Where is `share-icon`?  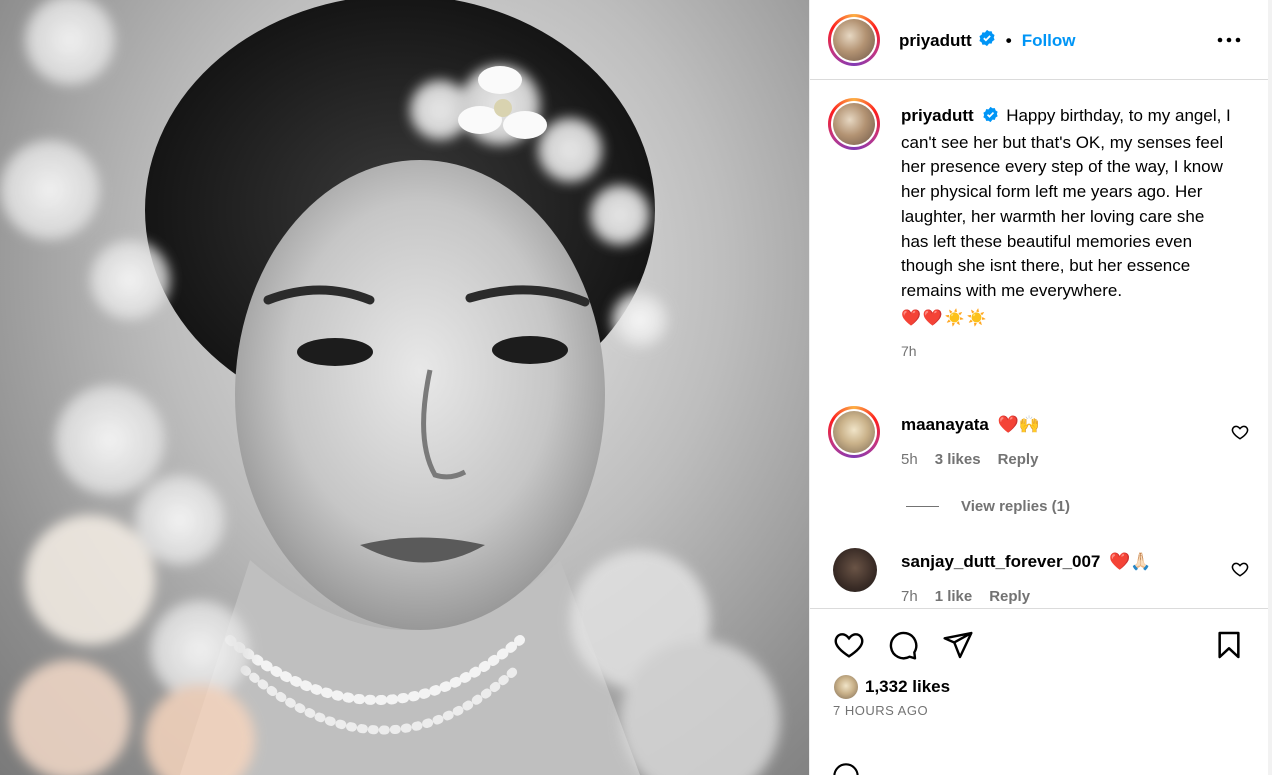 share-icon is located at coordinates (958, 647).